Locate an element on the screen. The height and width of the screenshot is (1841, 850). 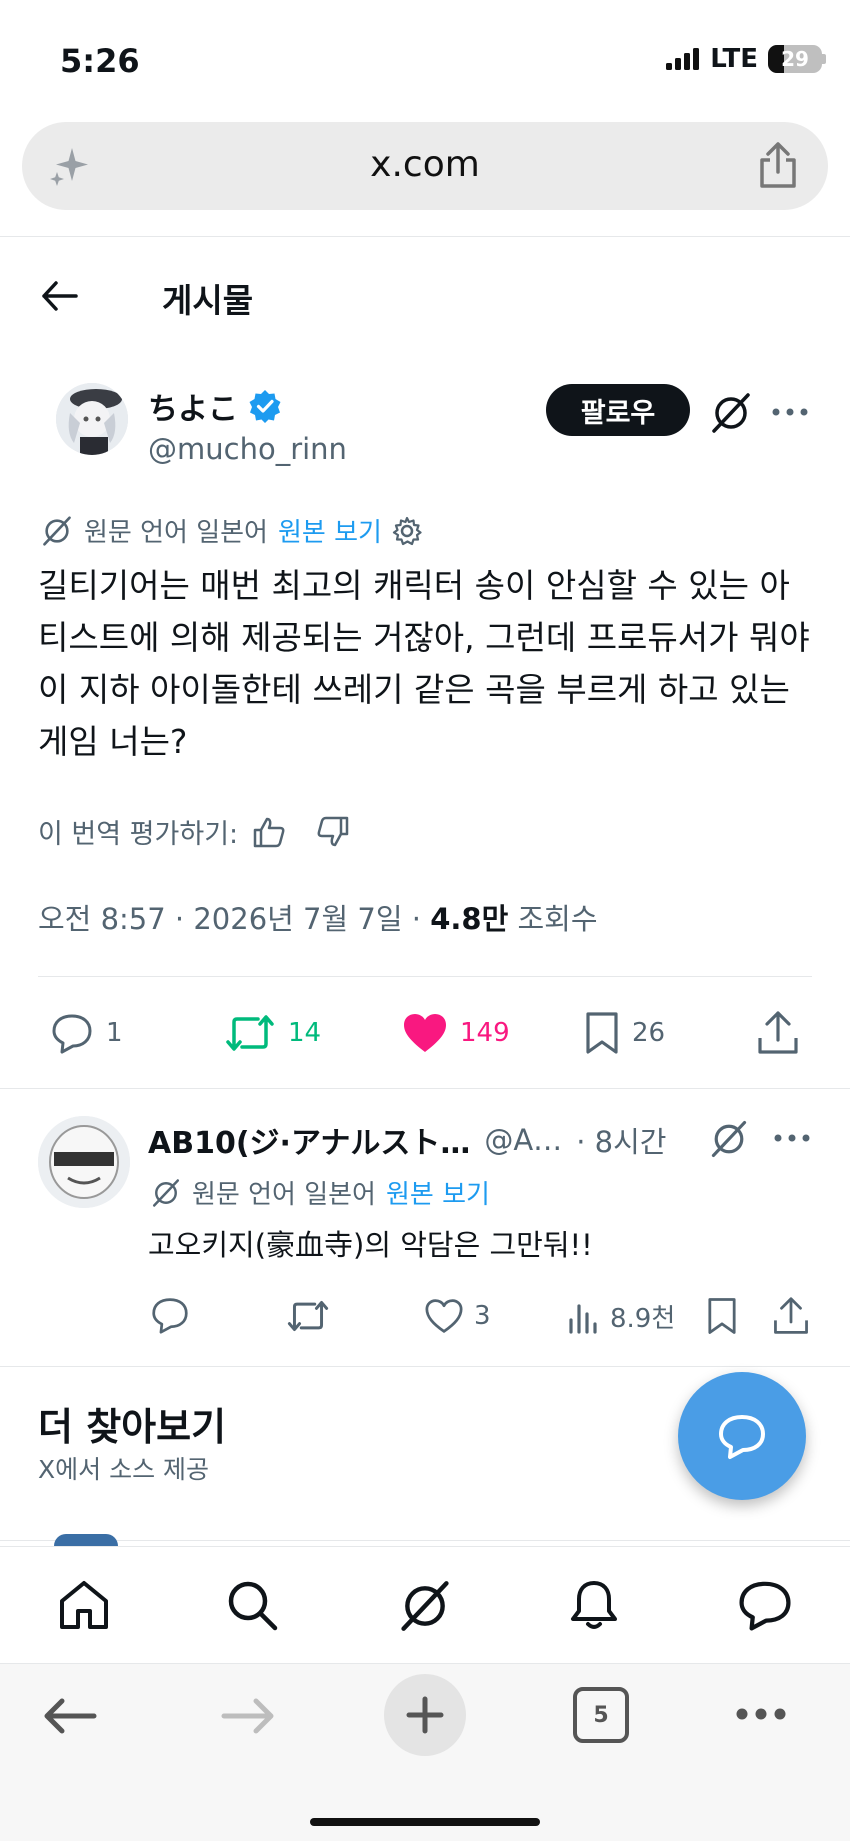
plus-icon is located at coordinates (425, 1715).